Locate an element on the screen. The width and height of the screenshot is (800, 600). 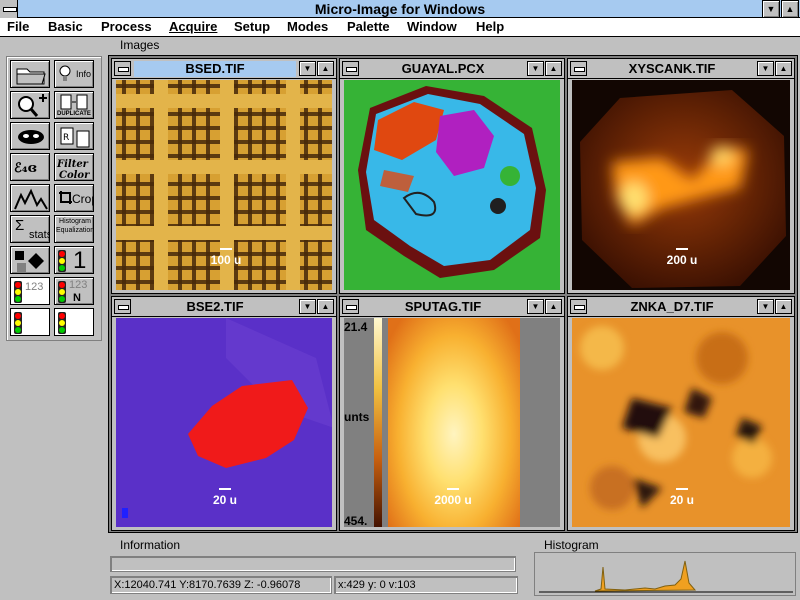
profile-tool is located at coordinates (30, 198).